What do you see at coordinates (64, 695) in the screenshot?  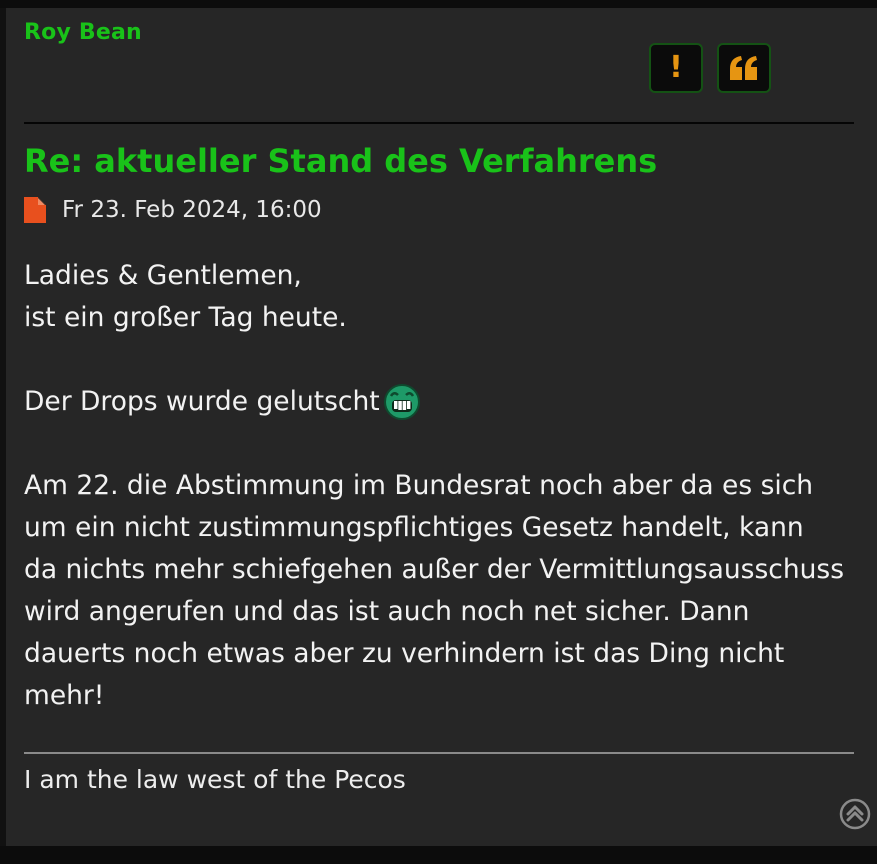 I see `body-line: mehr!` at bounding box center [64, 695].